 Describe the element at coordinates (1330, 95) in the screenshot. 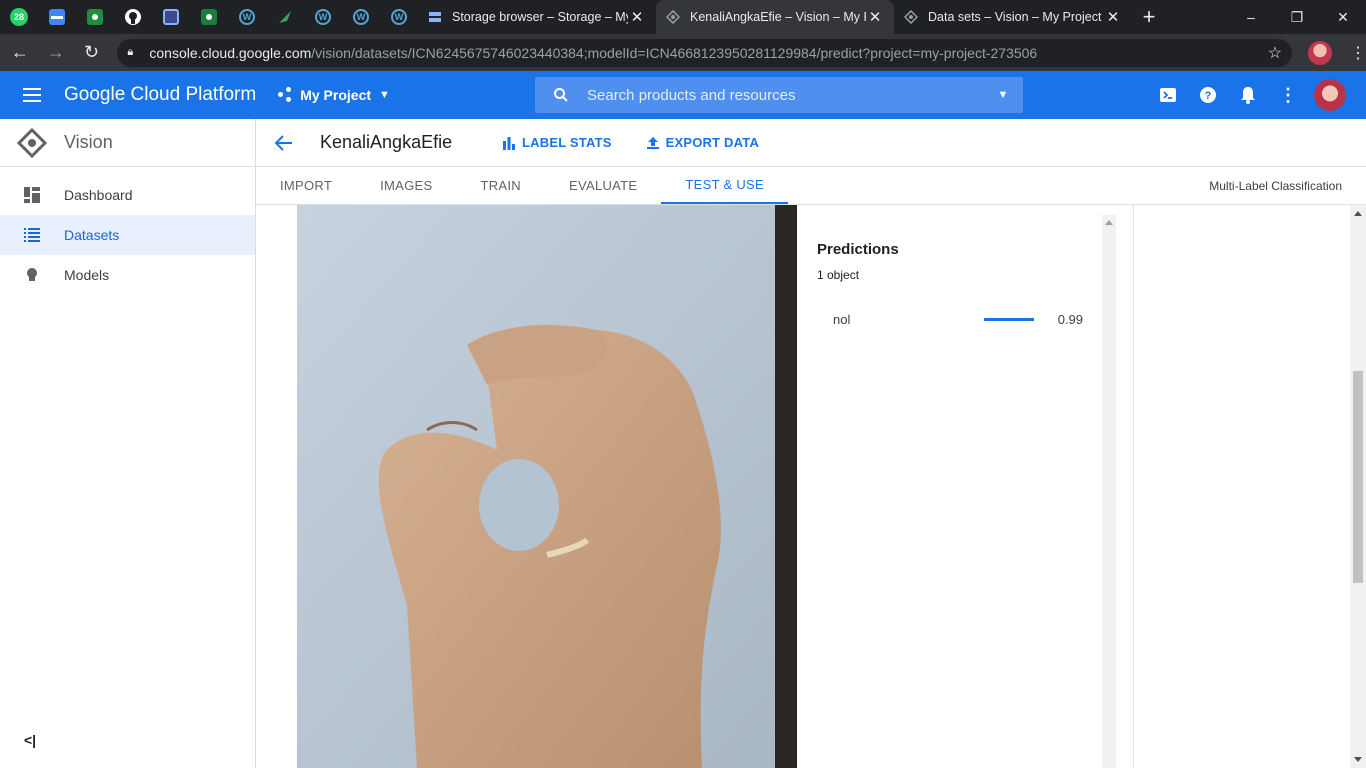

I see `account-avatar` at that location.